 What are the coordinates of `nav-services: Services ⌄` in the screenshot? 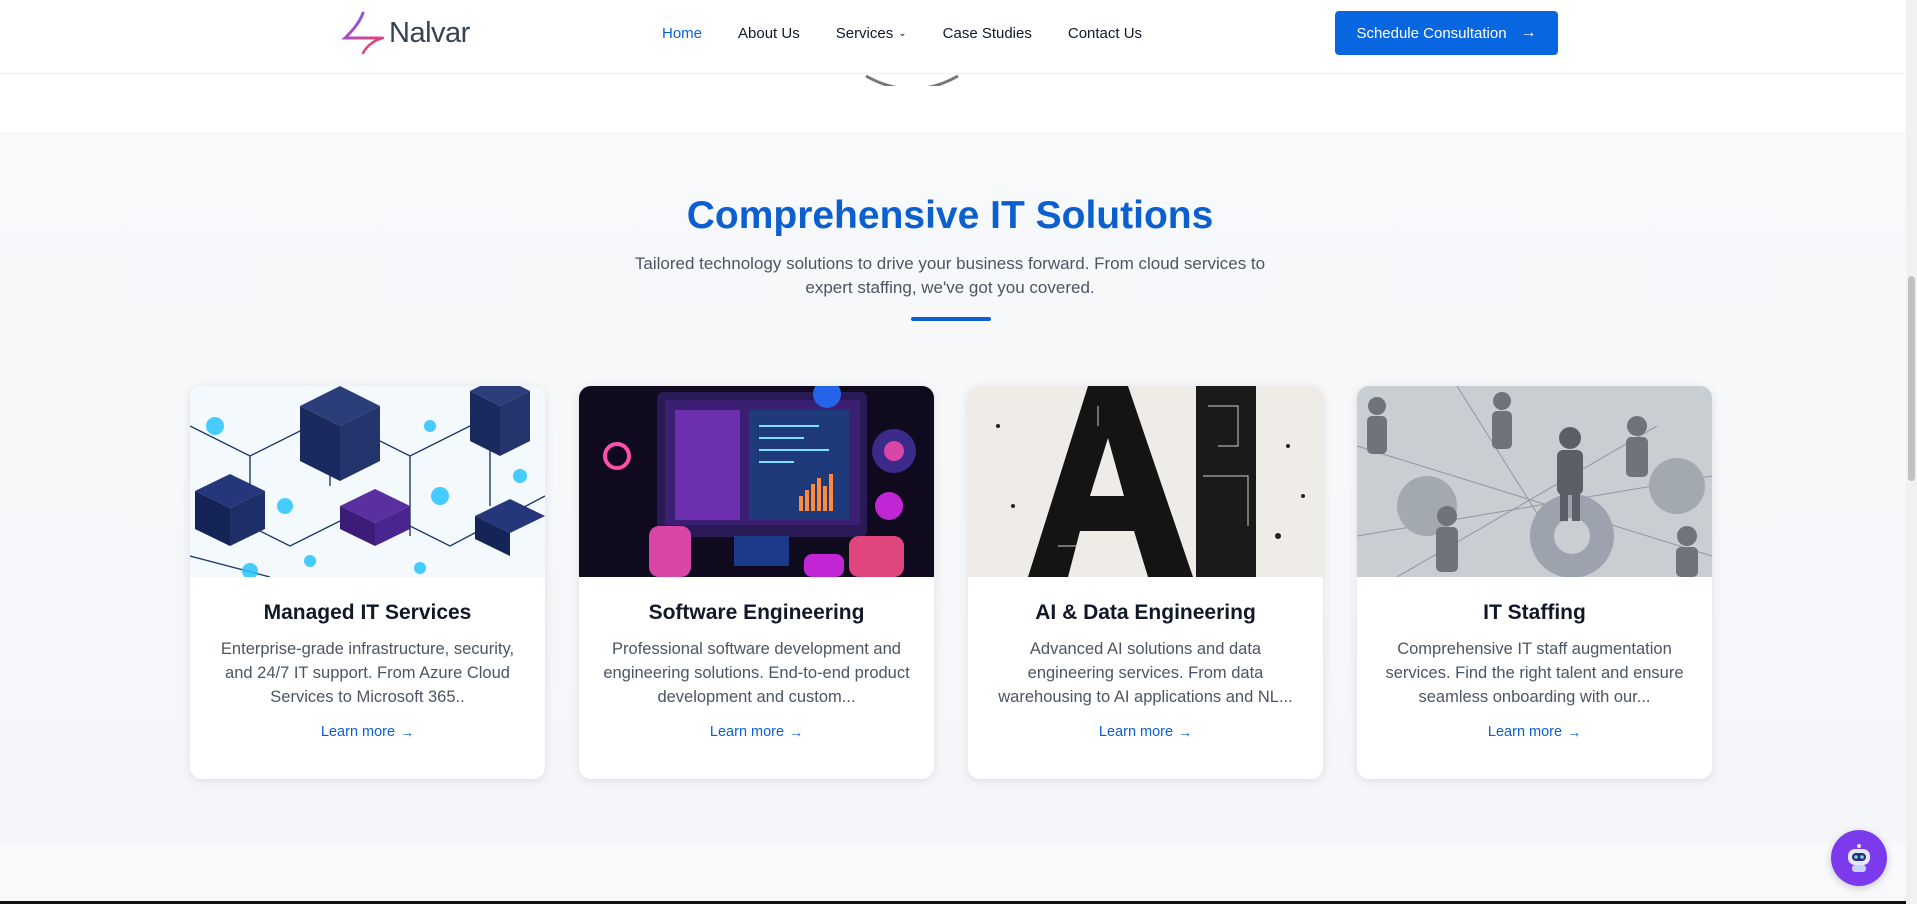 It's located at (871, 33).